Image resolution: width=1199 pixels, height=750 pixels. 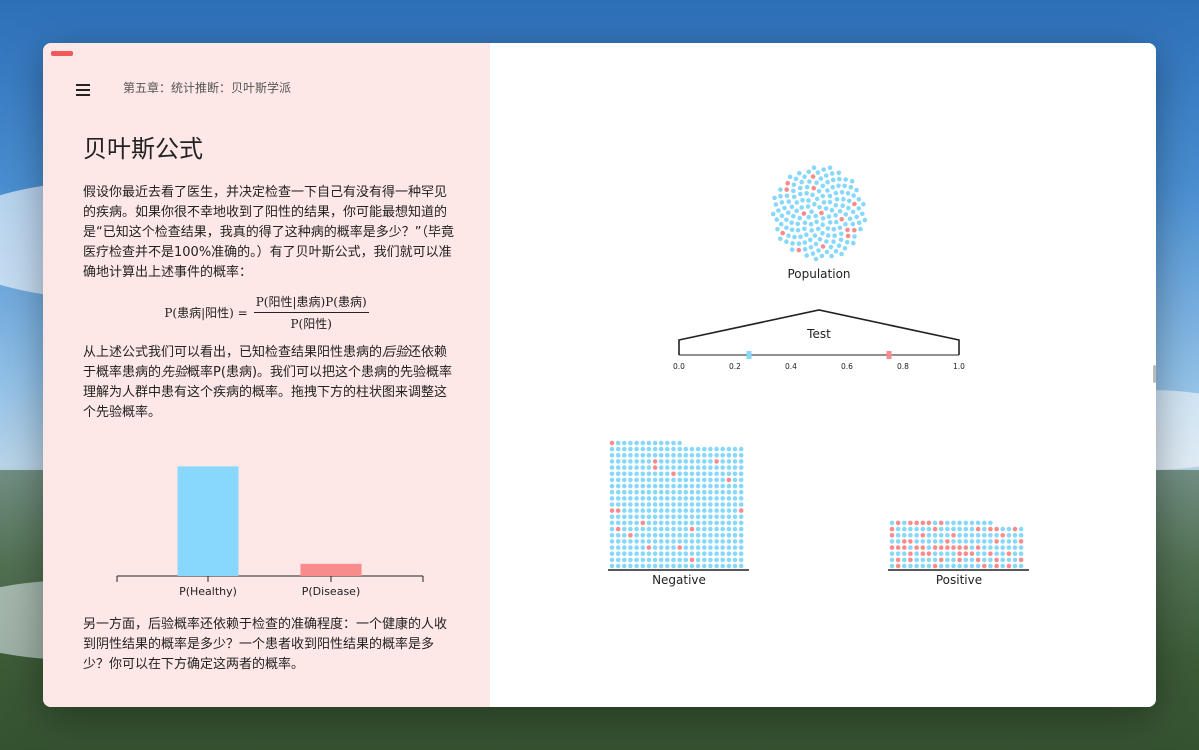 What do you see at coordinates (208, 521) in the screenshot?
I see `prior-bar-healthy` at bounding box center [208, 521].